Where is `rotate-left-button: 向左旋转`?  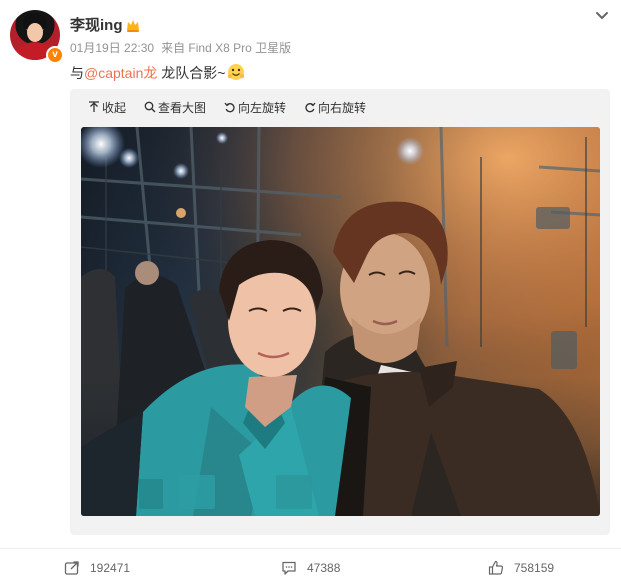
rotate-left-button: 向左旋转 is located at coordinates (255, 107).